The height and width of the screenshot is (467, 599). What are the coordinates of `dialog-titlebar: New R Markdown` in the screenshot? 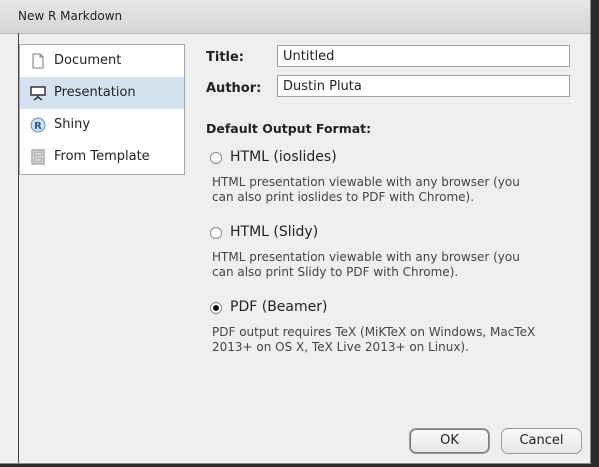 It's located at (295, 17).